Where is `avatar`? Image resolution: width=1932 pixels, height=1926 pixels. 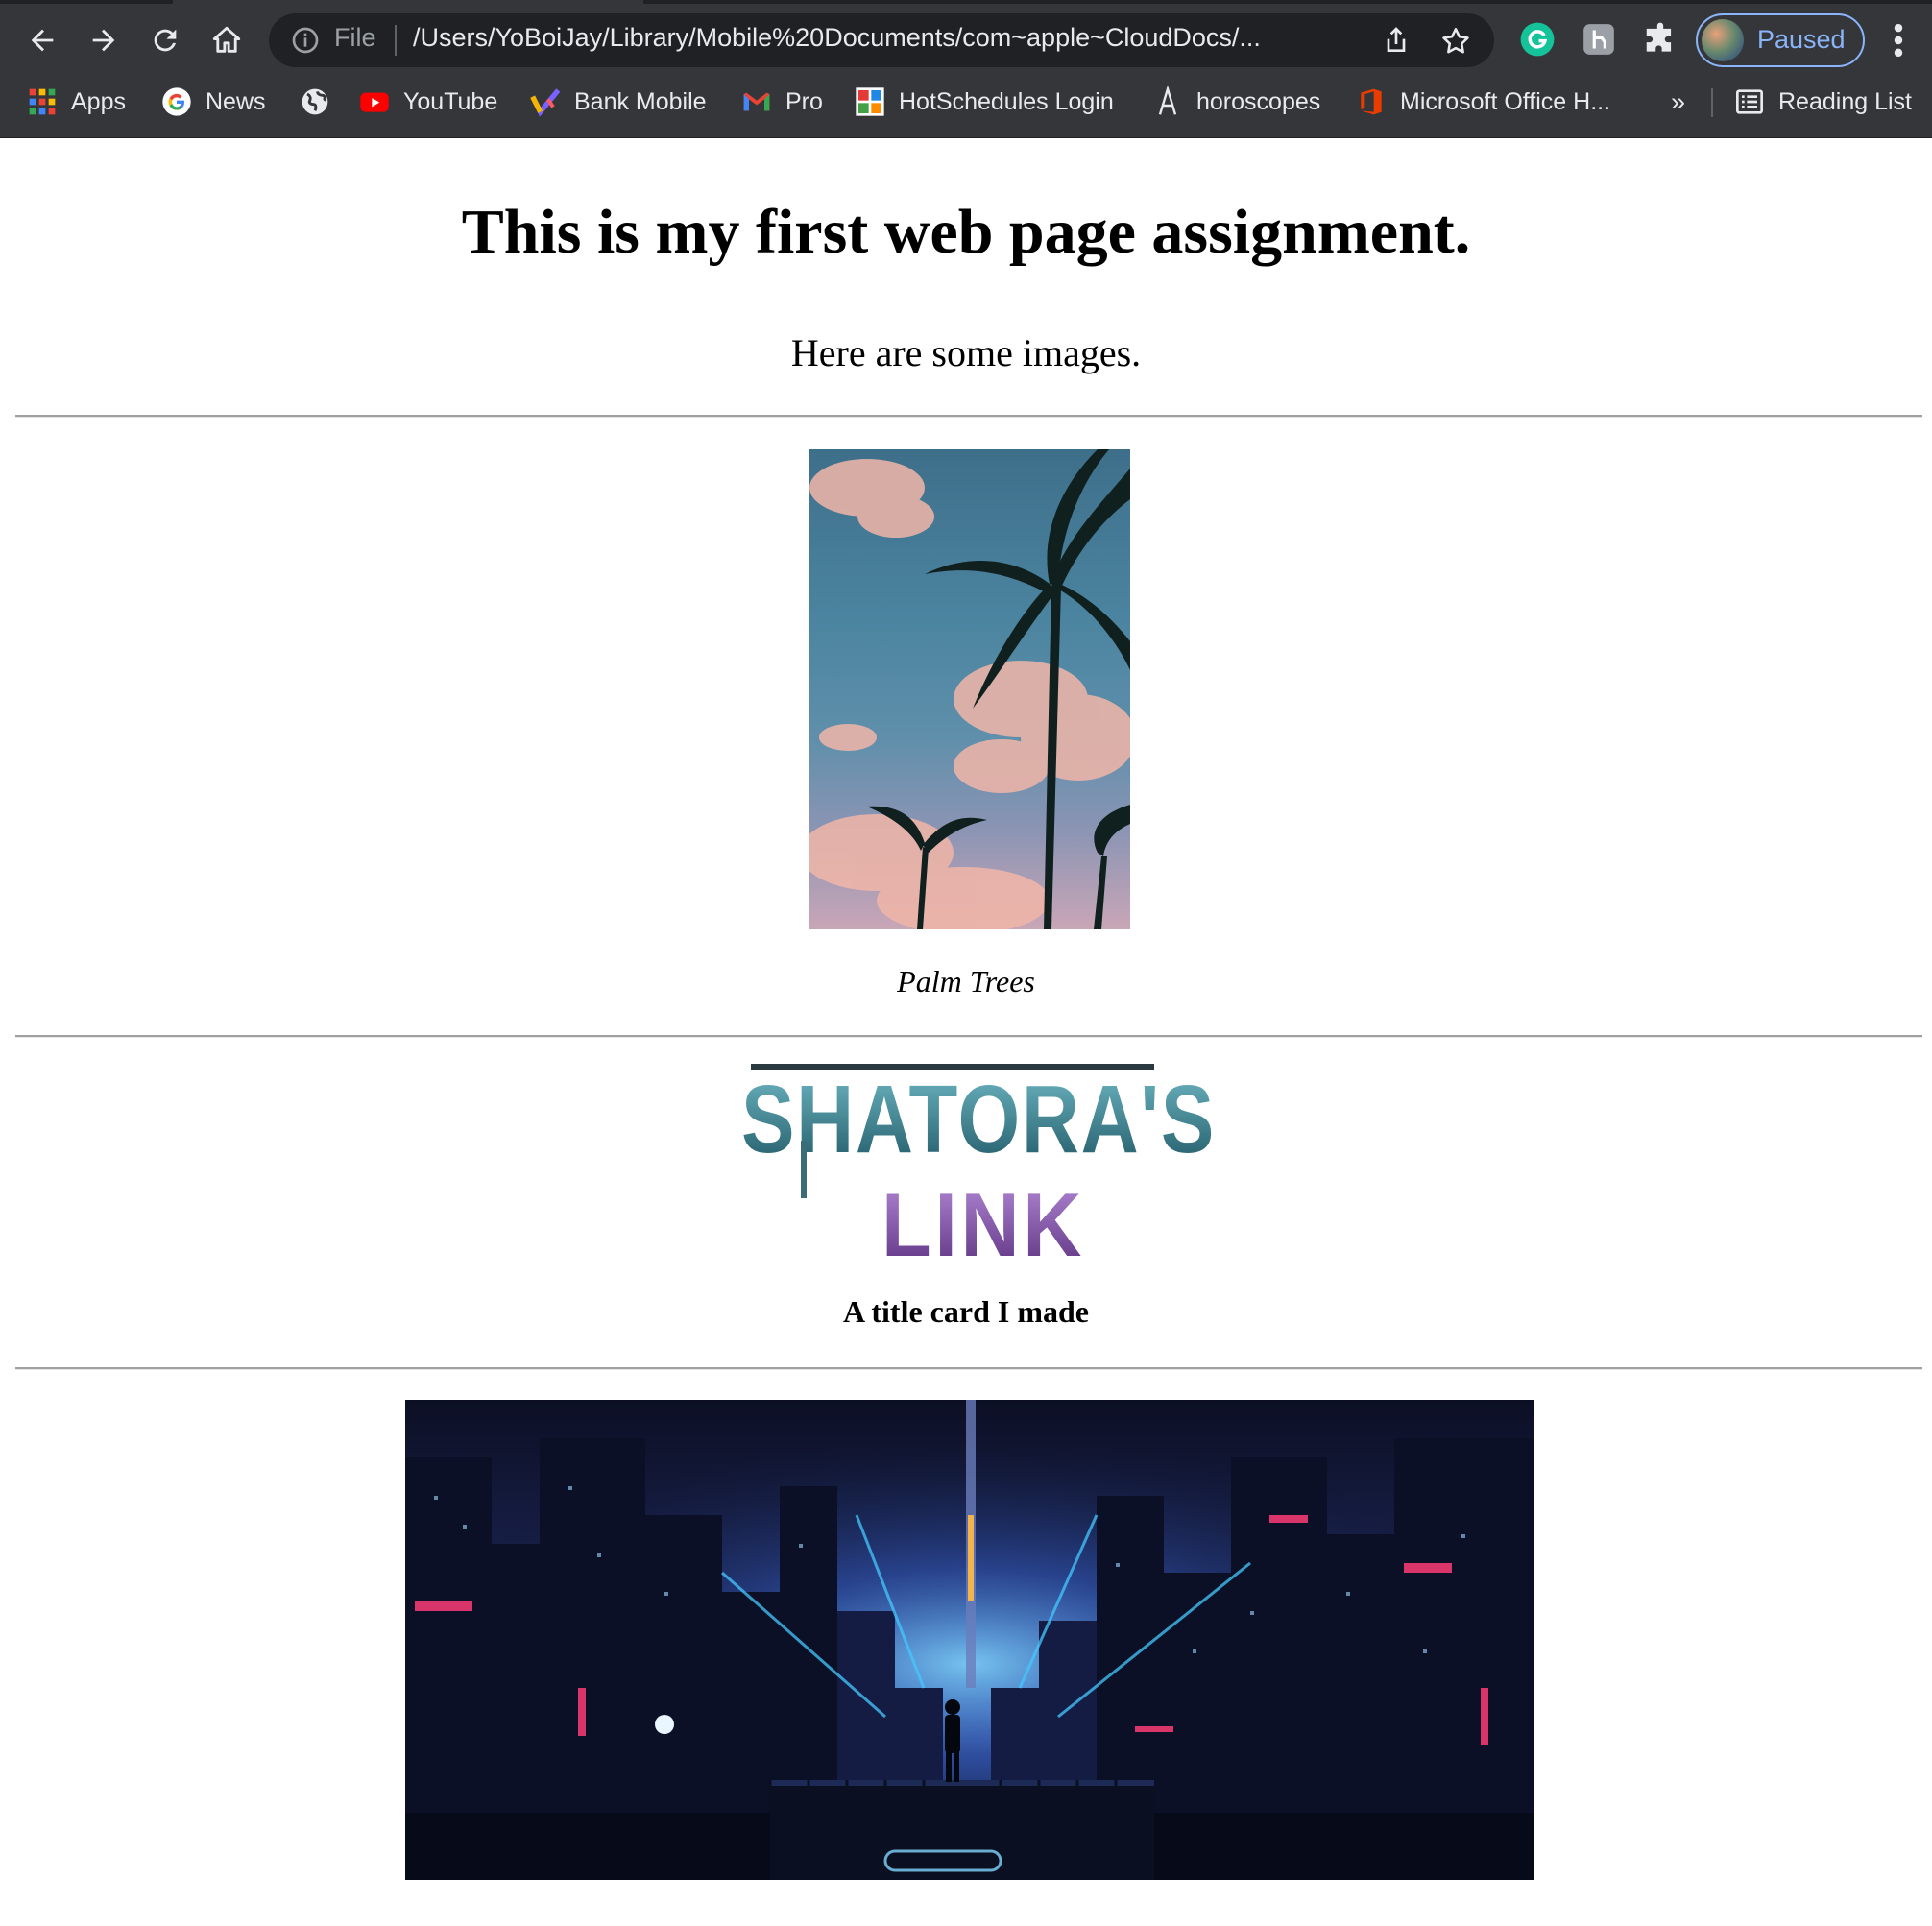
avatar is located at coordinates (1723, 40).